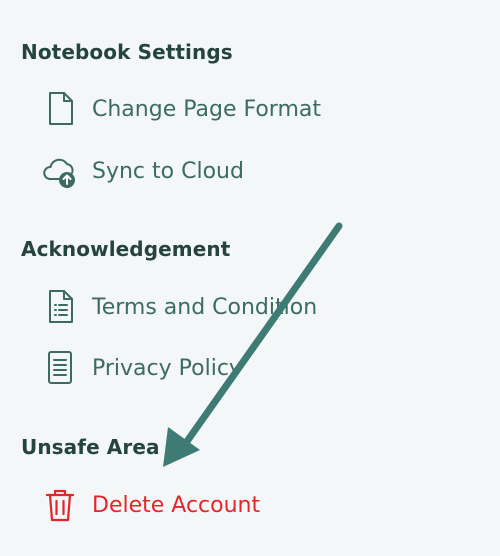  What do you see at coordinates (60, 109) in the screenshot?
I see `page-icon` at bounding box center [60, 109].